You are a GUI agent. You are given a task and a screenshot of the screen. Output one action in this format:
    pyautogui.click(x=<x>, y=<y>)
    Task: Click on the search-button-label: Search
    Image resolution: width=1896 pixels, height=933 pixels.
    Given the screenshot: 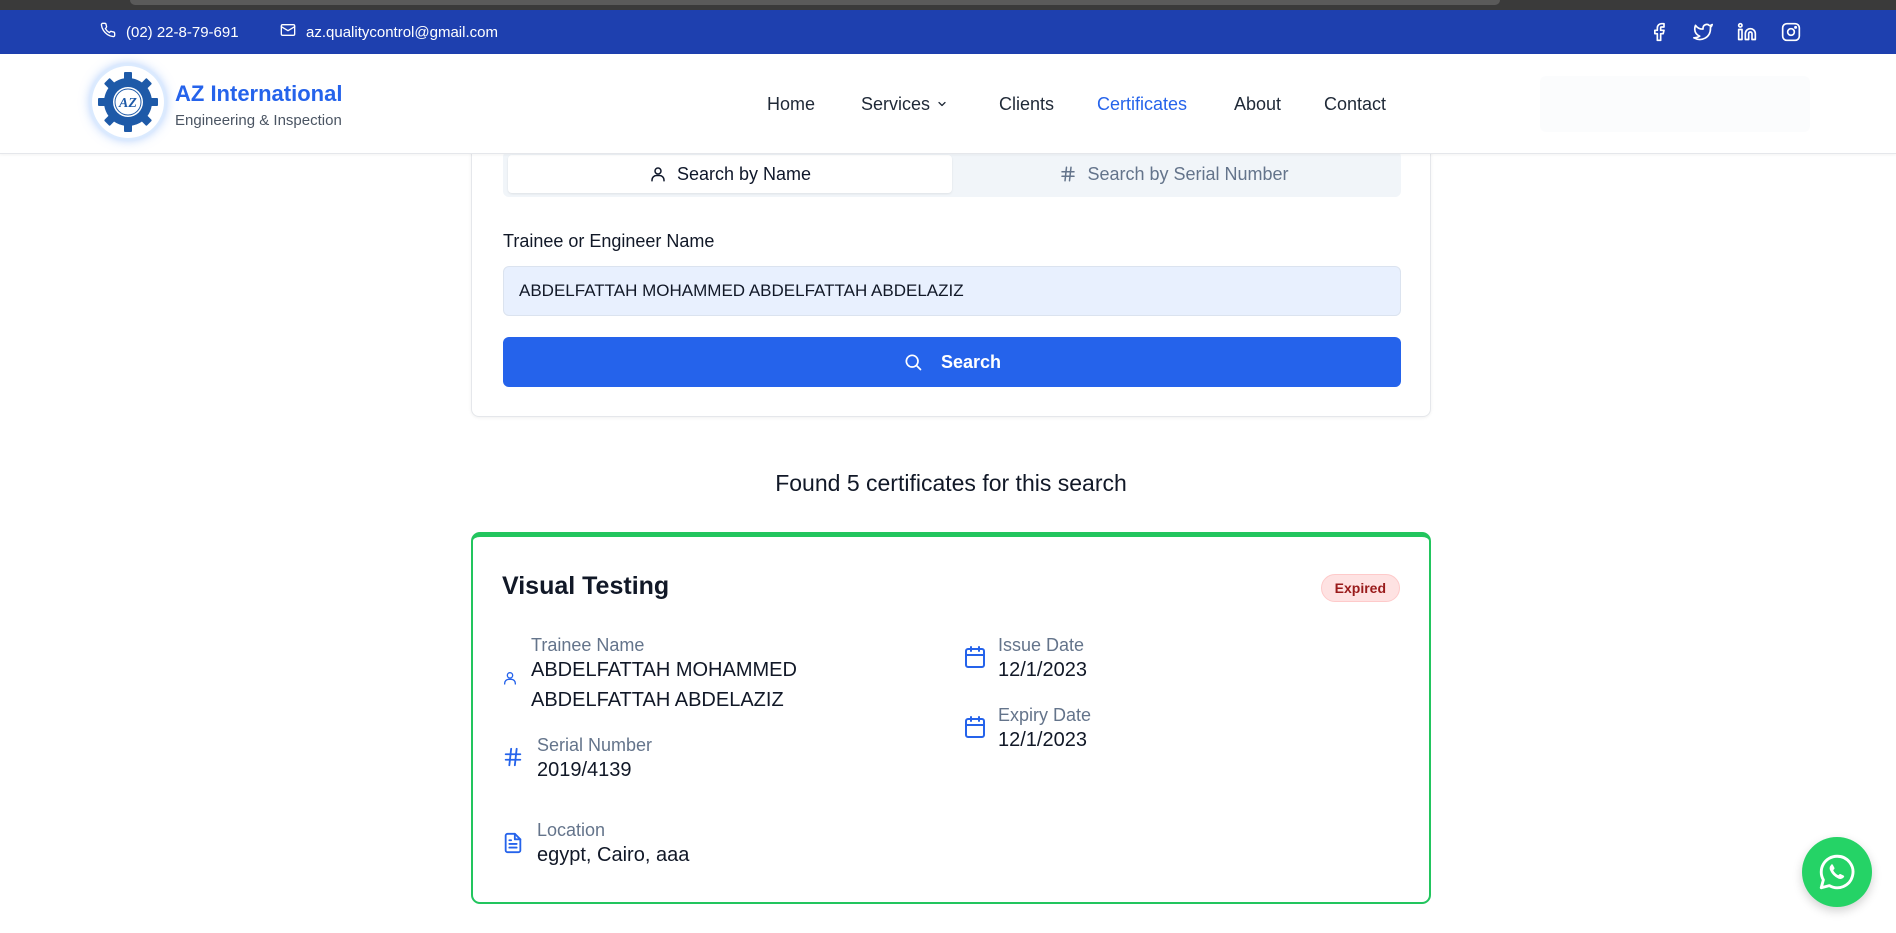 What is the action you would take?
    pyautogui.click(x=971, y=361)
    